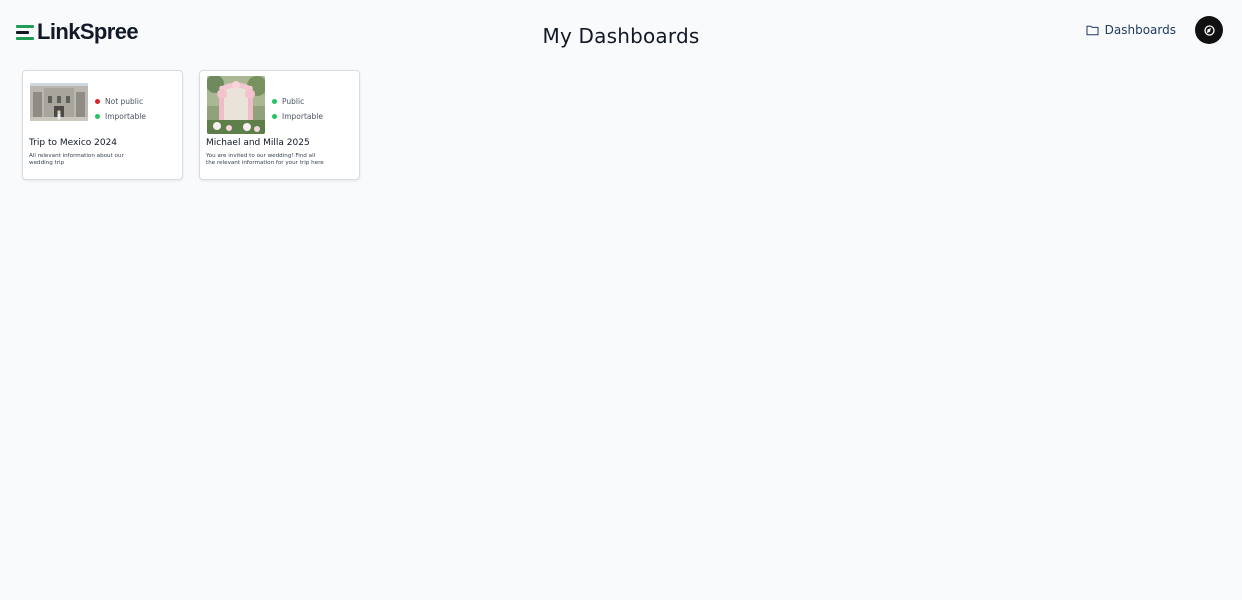  I want to click on dashboard-title: Michael and Milla 2025, so click(258, 143).